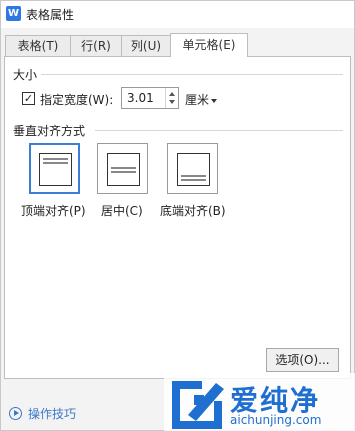  I want to click on play-circle-icon, so click(15, 413).